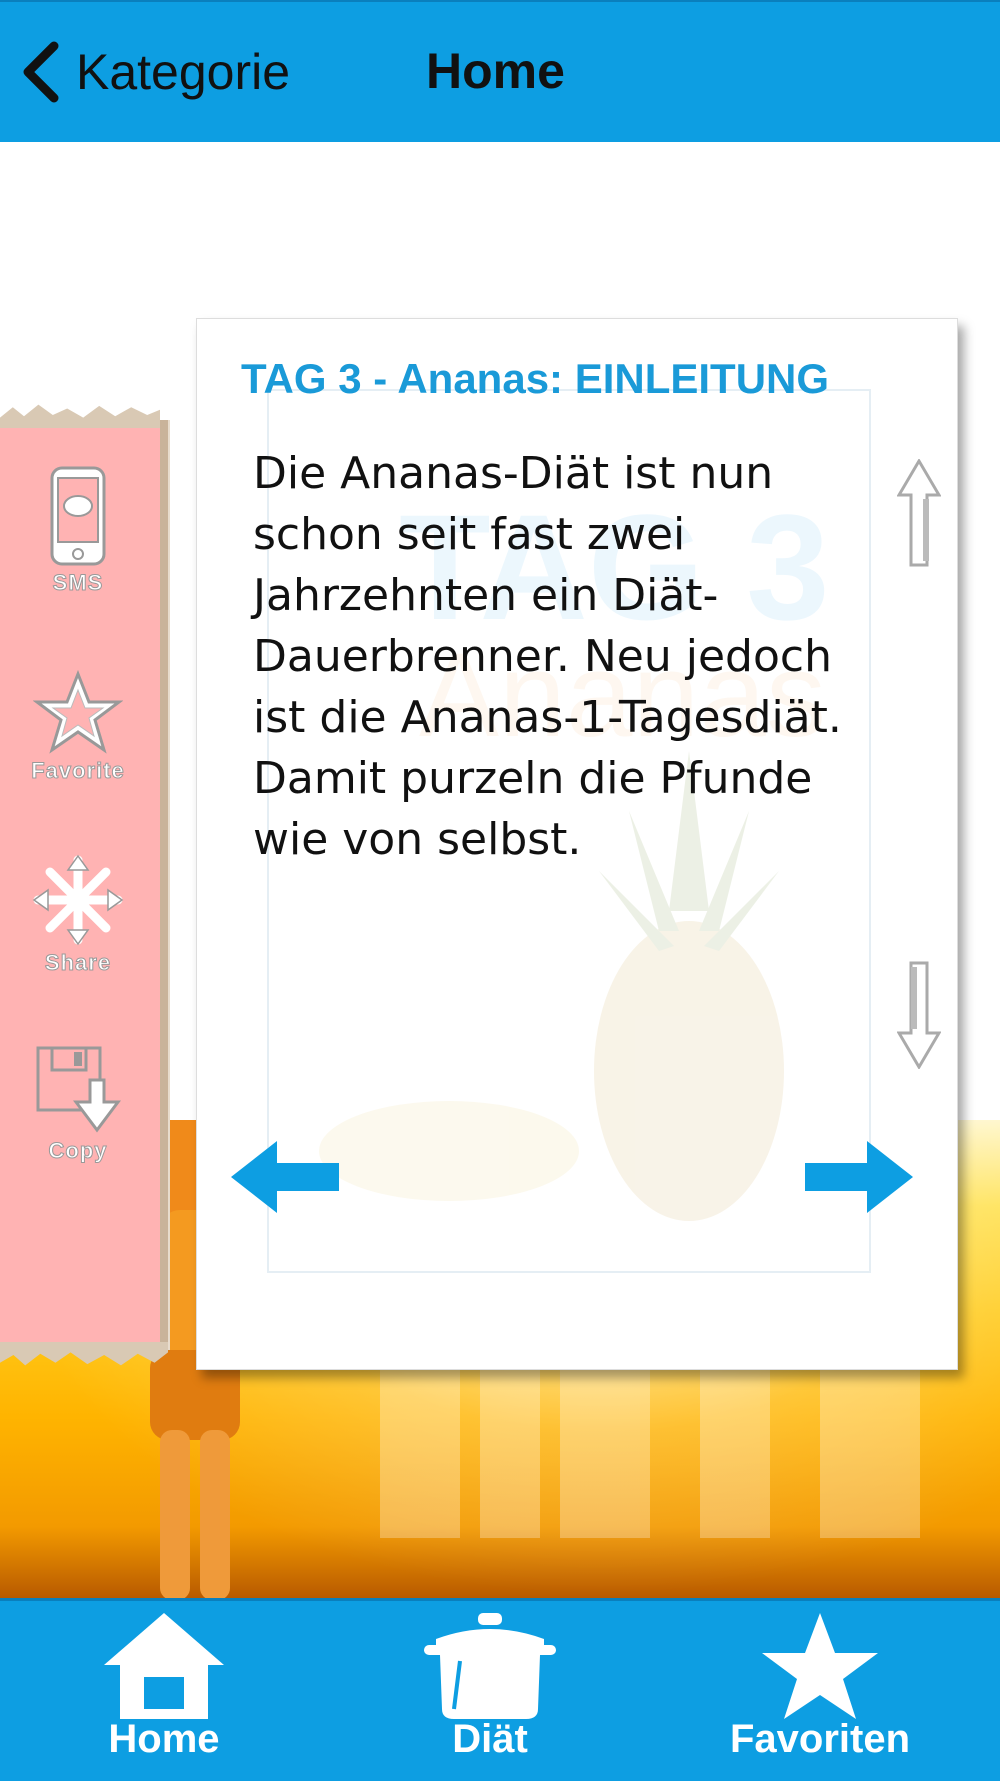 This screenshot has height=1781, width=1000. Describe the element at coordinates (490, 1666) in the screenshot. I see `pot-icon` at that location.